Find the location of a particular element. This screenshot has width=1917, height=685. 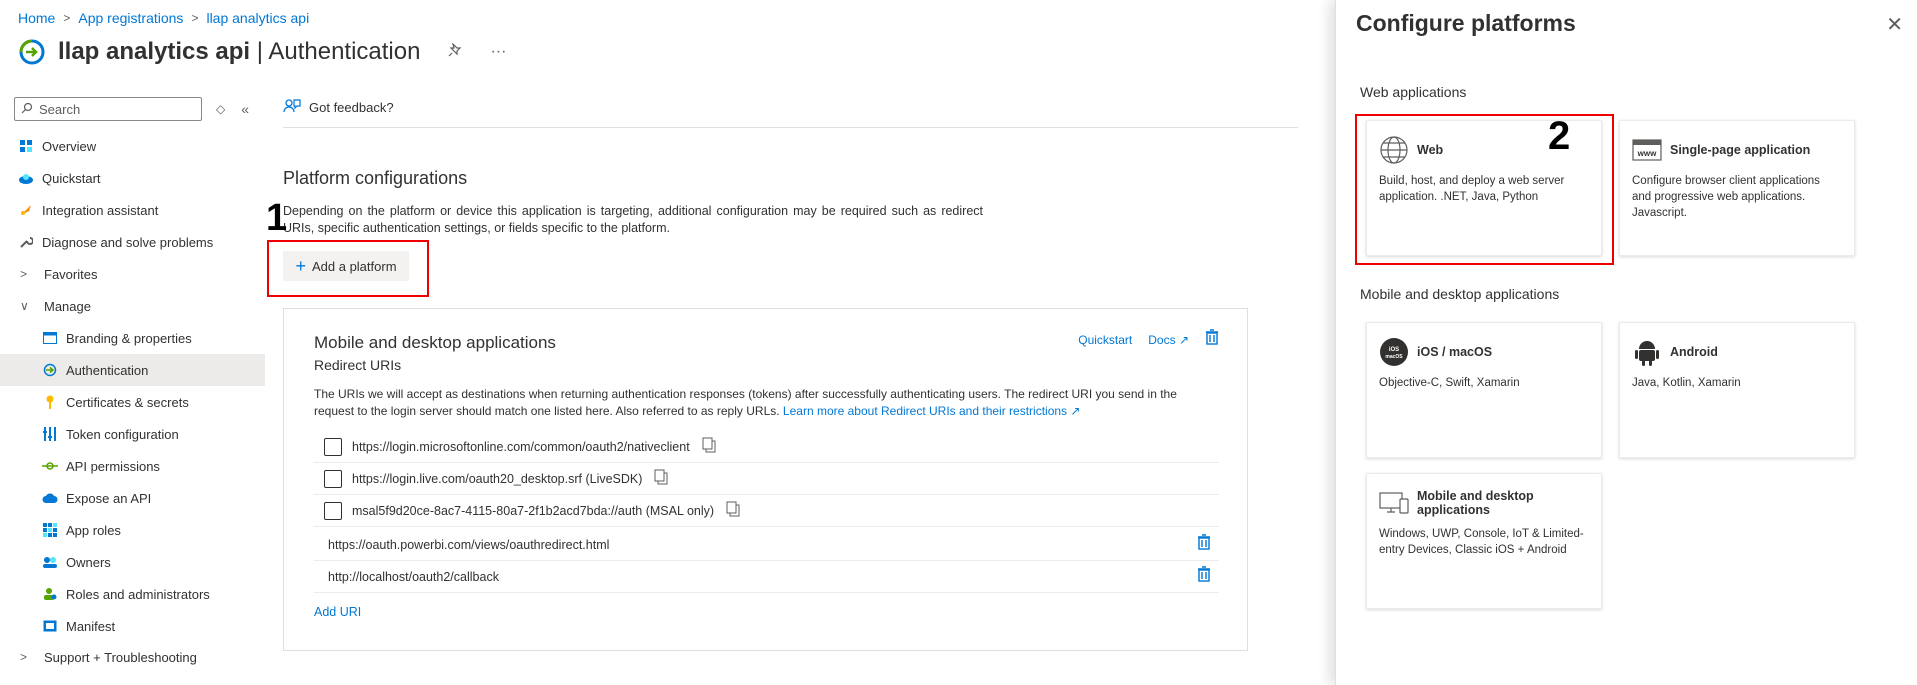

sidebar-item-label: Owners is located at coordinates (88, 562).